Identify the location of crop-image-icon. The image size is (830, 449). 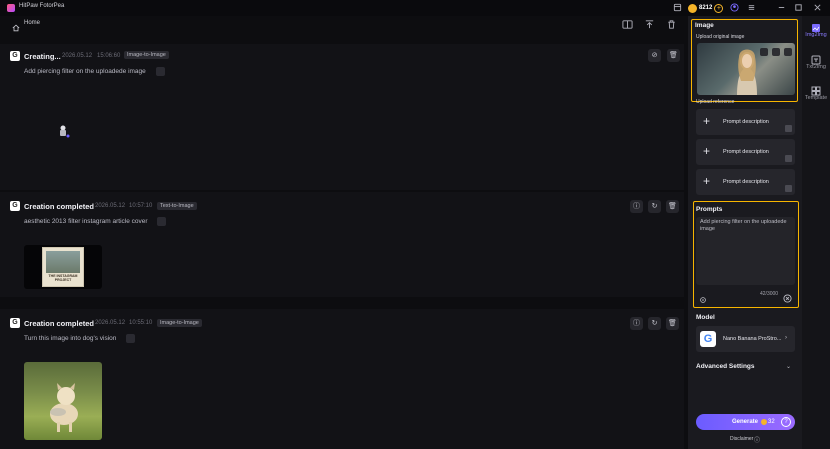
(776, 52).